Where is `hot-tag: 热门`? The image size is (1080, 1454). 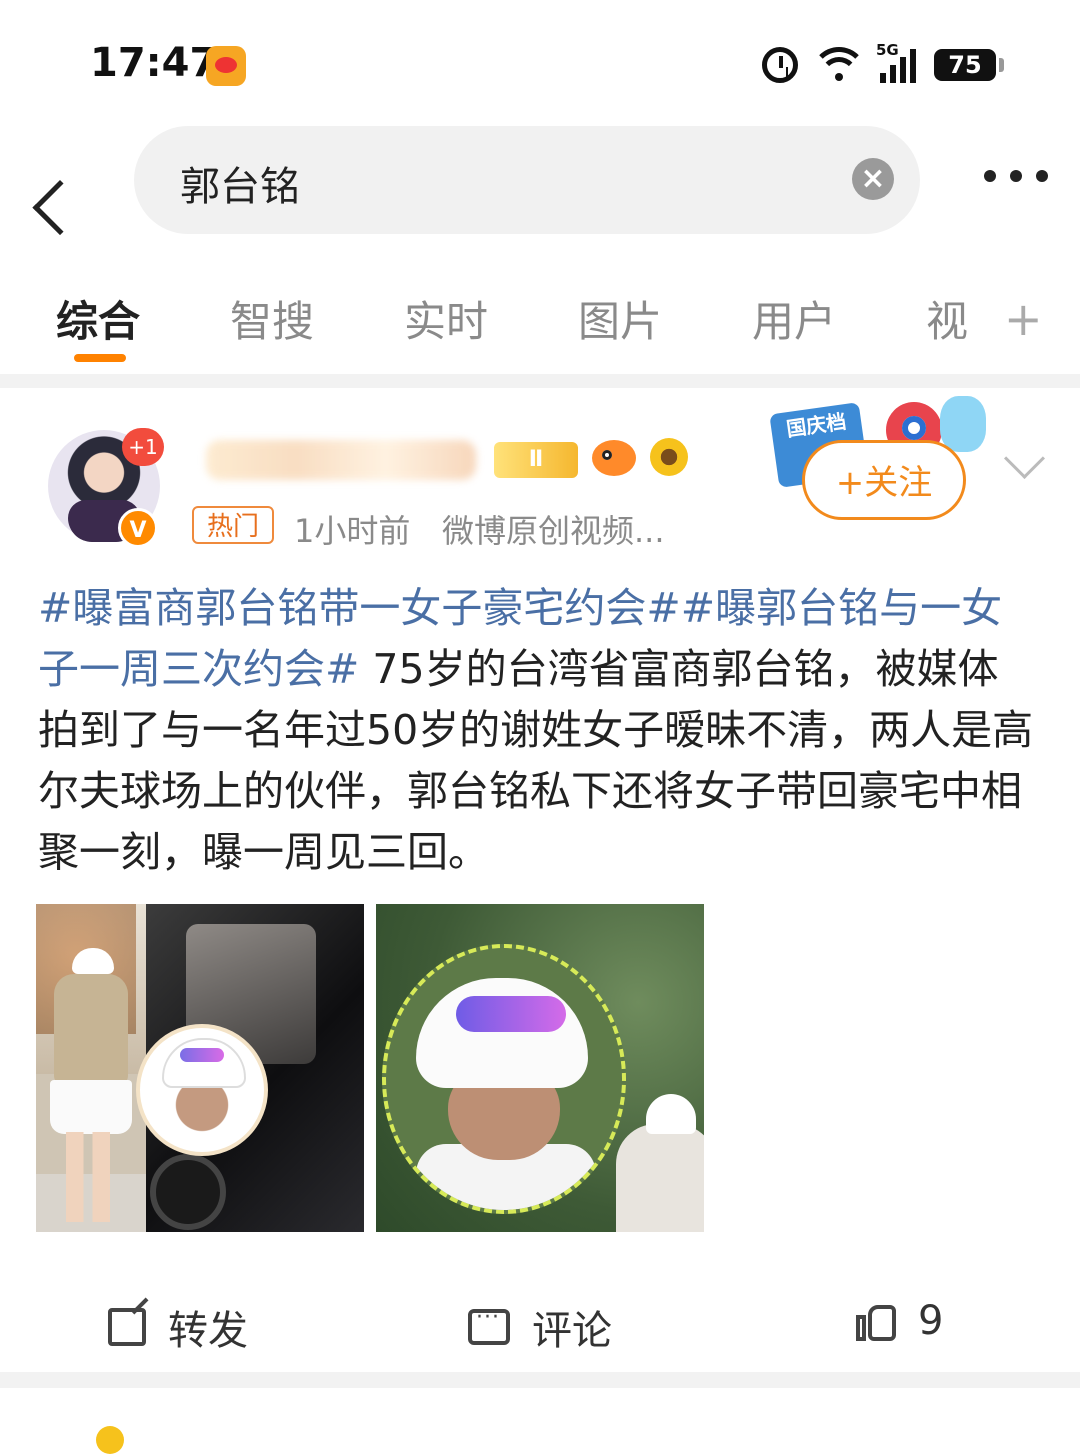
hot-tag: 热门 is located at coordinates (233, 525).